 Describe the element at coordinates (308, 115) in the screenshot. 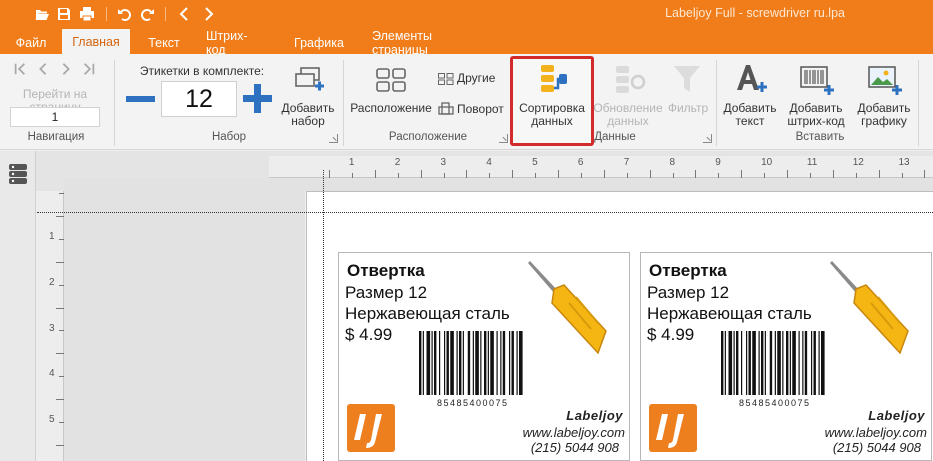

I see `add-set-label: Добавить набор` at that location.